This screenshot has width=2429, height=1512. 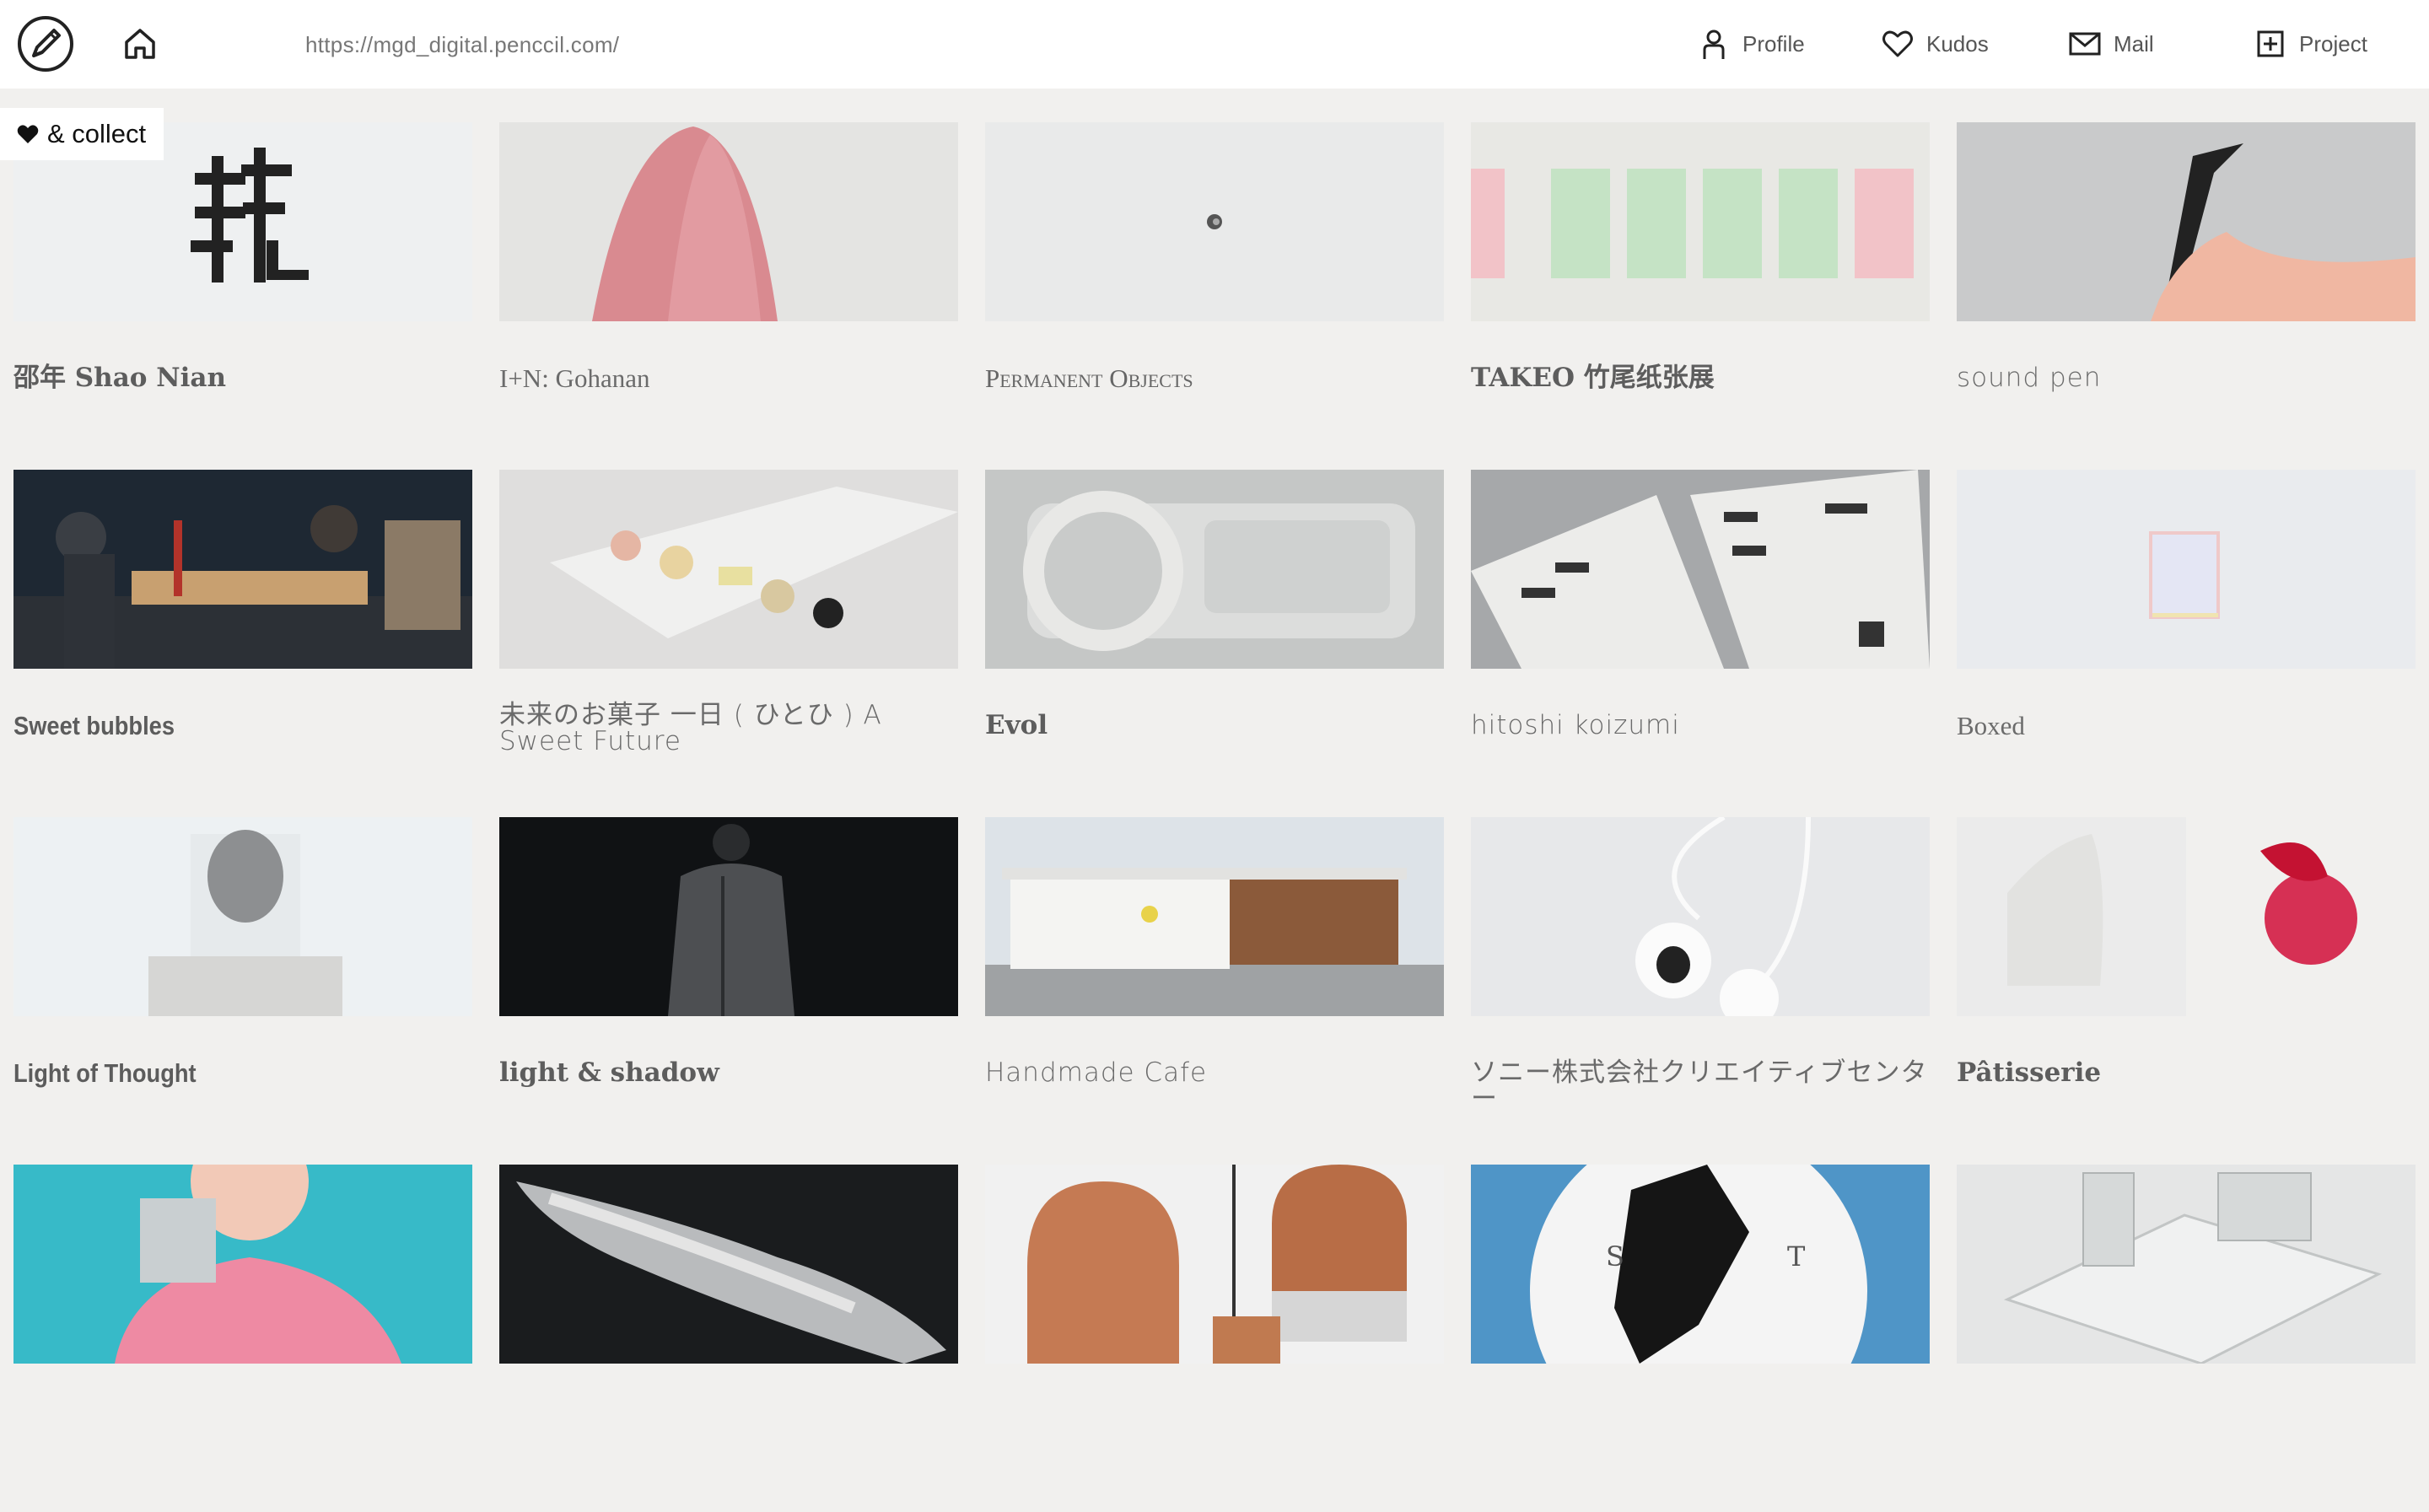 I want to click on collect-button: & collect, so click(x=82, y=134).